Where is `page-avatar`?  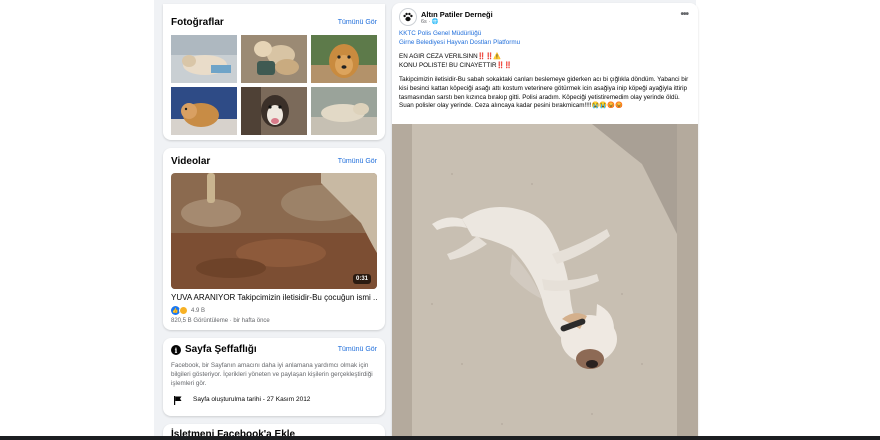
page-avatar is located at coordinates (408, 17).